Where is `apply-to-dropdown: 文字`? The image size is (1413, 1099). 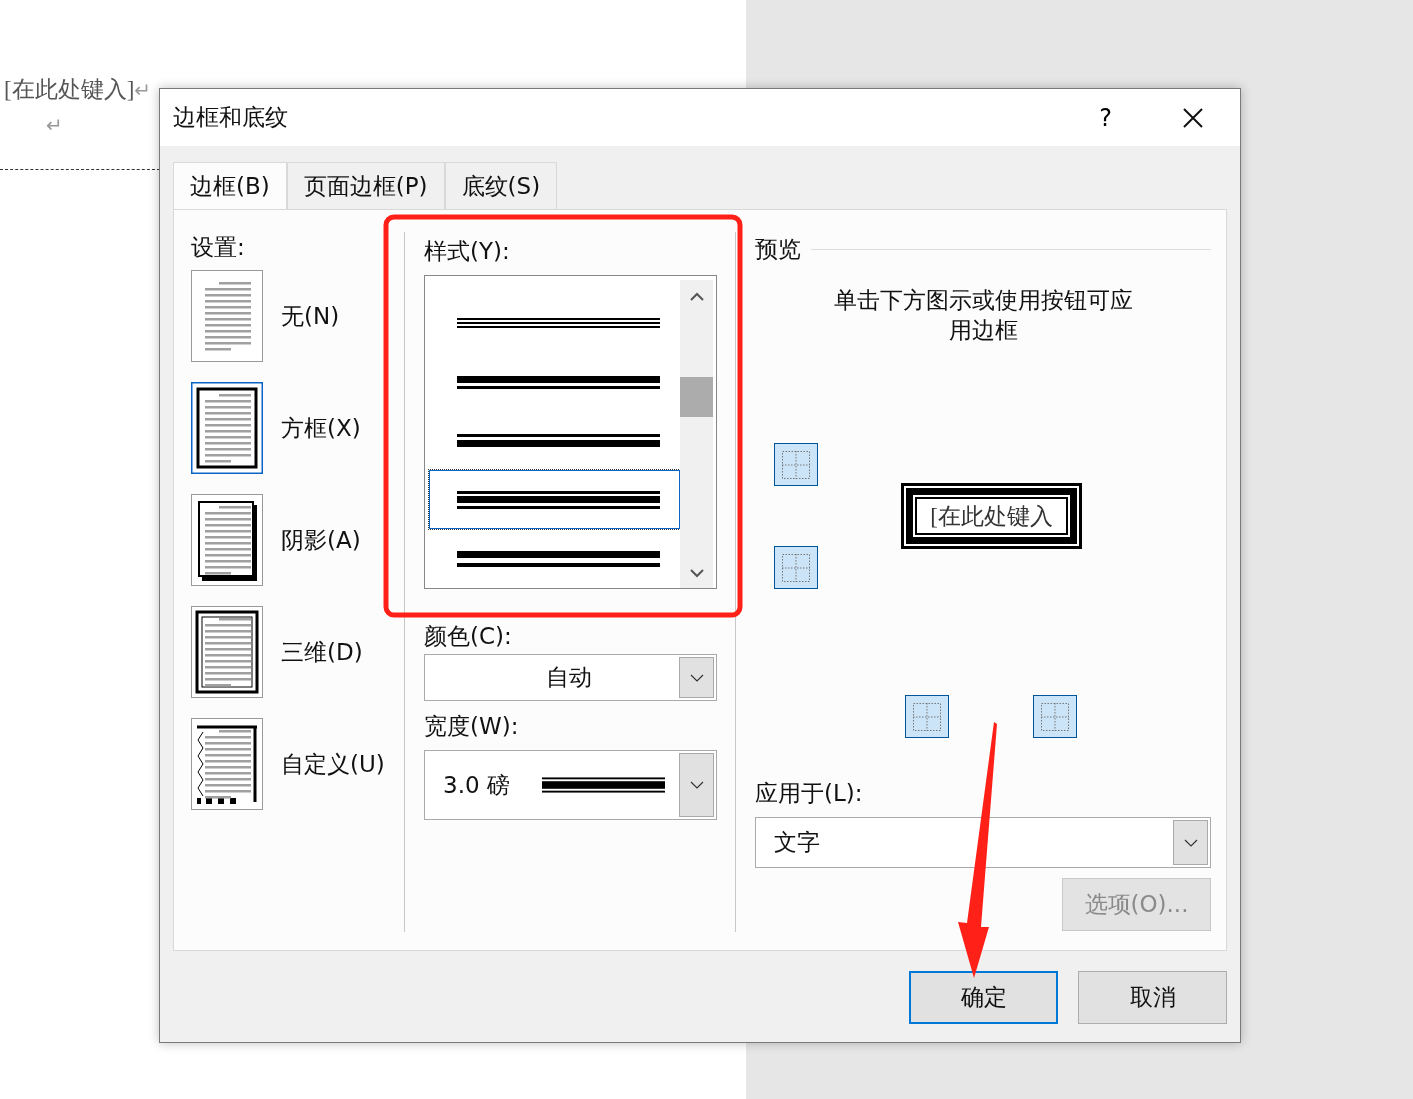 apply-to-dropdown: 文字 is located at coordinates (983, 842).